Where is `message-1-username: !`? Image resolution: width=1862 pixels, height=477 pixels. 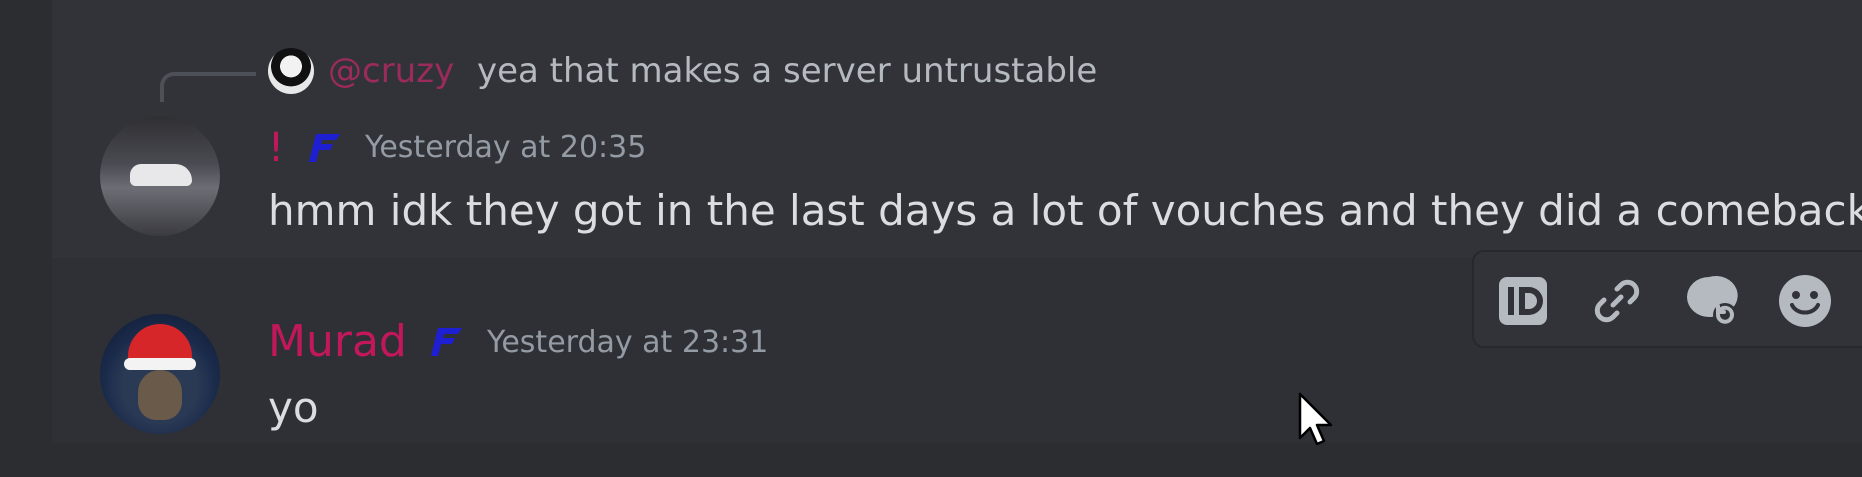
message-1-username: ! is located at coordinates (276, 148).